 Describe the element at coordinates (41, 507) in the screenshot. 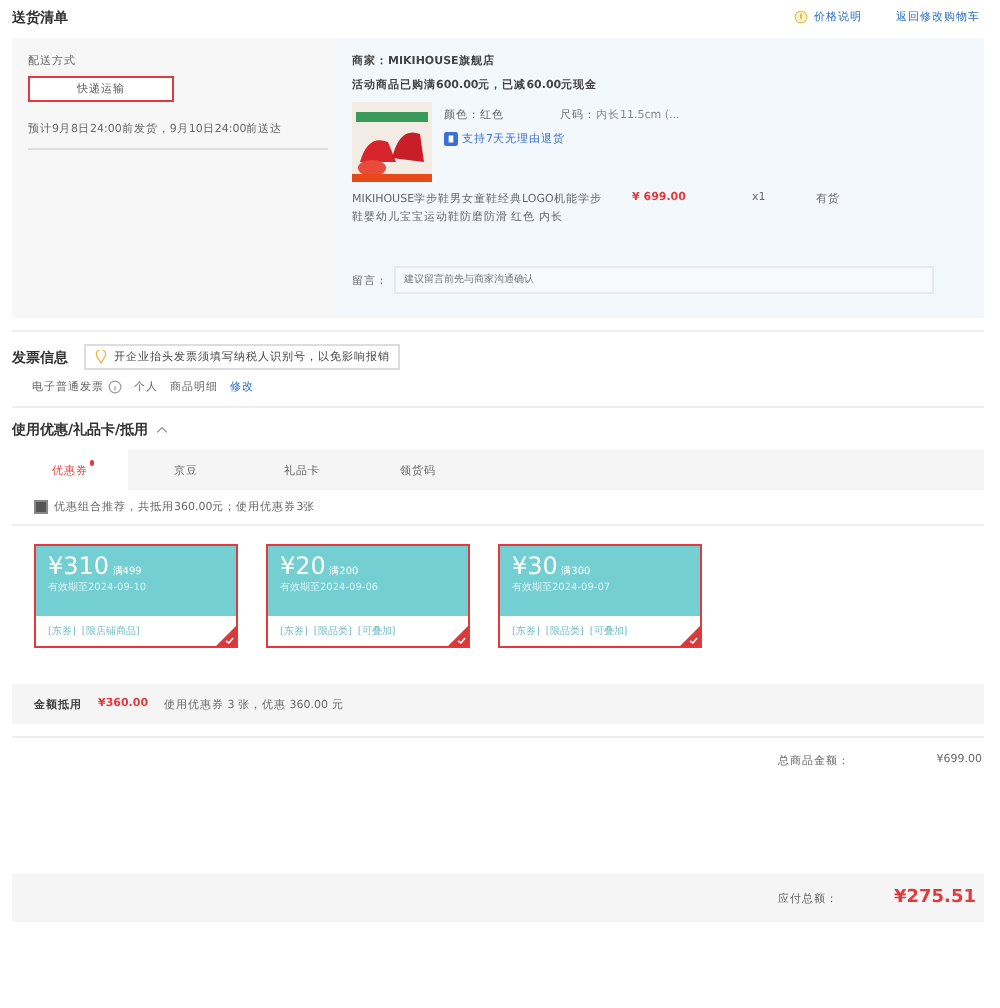

I see `checkbox` at that location.